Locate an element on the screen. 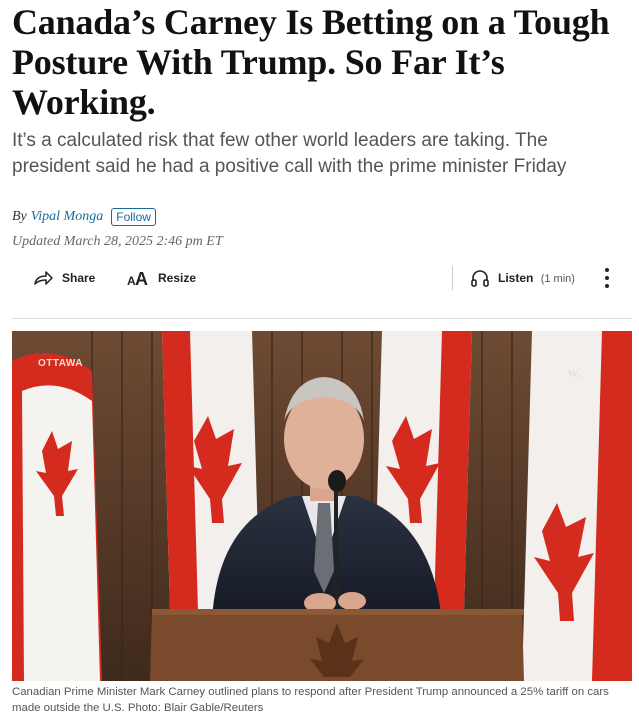  resize-label: Resize is located at coordinates (177, 278).